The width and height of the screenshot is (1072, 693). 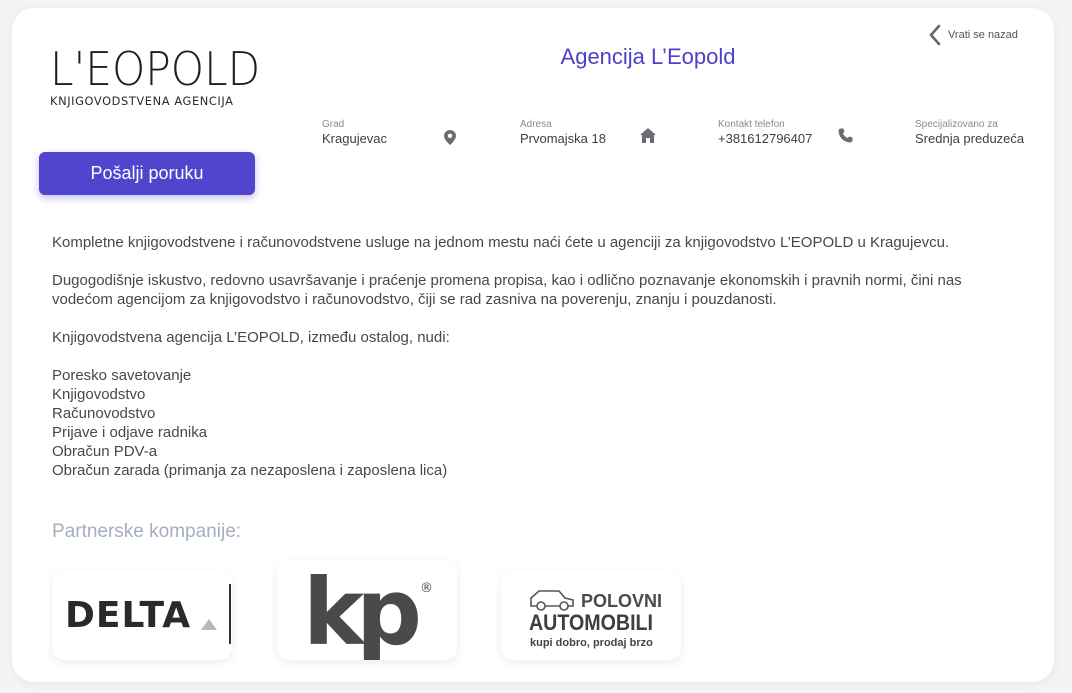 What do you see at coordinates (128, 615) in the screenshot?
I see `delta-logo-text: DELTA` at bounding box center [128, 615].